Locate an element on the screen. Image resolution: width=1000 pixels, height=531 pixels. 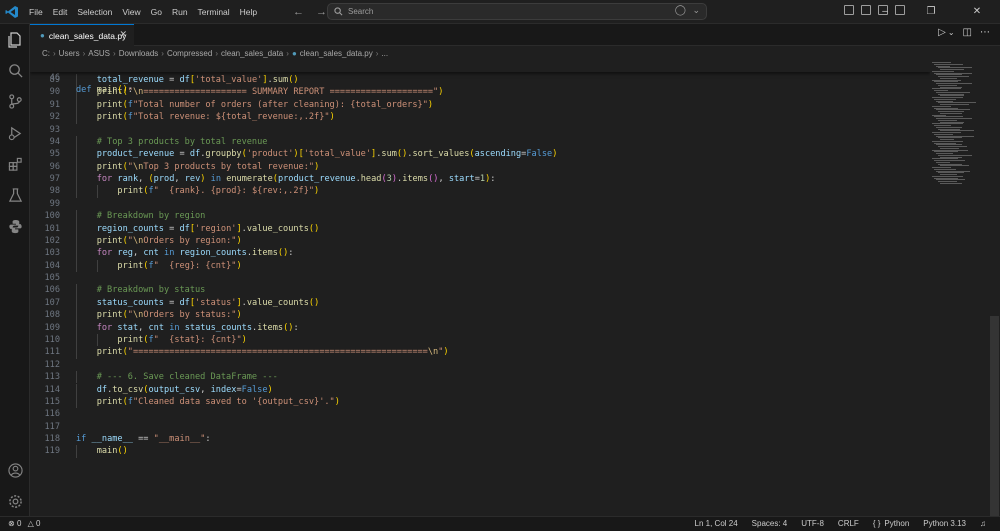
code-line: 102 print("\nOrders by region:") is located at coordinates (480, 241).